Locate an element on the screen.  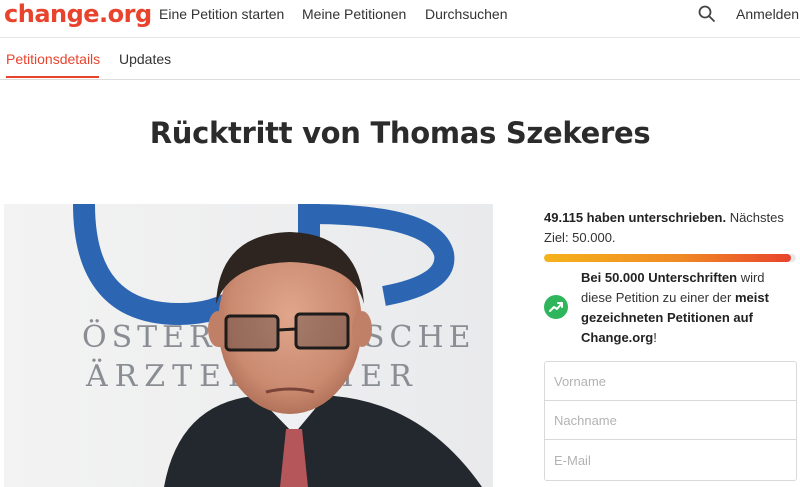
last-name-field is located at coordinates (670, 420).